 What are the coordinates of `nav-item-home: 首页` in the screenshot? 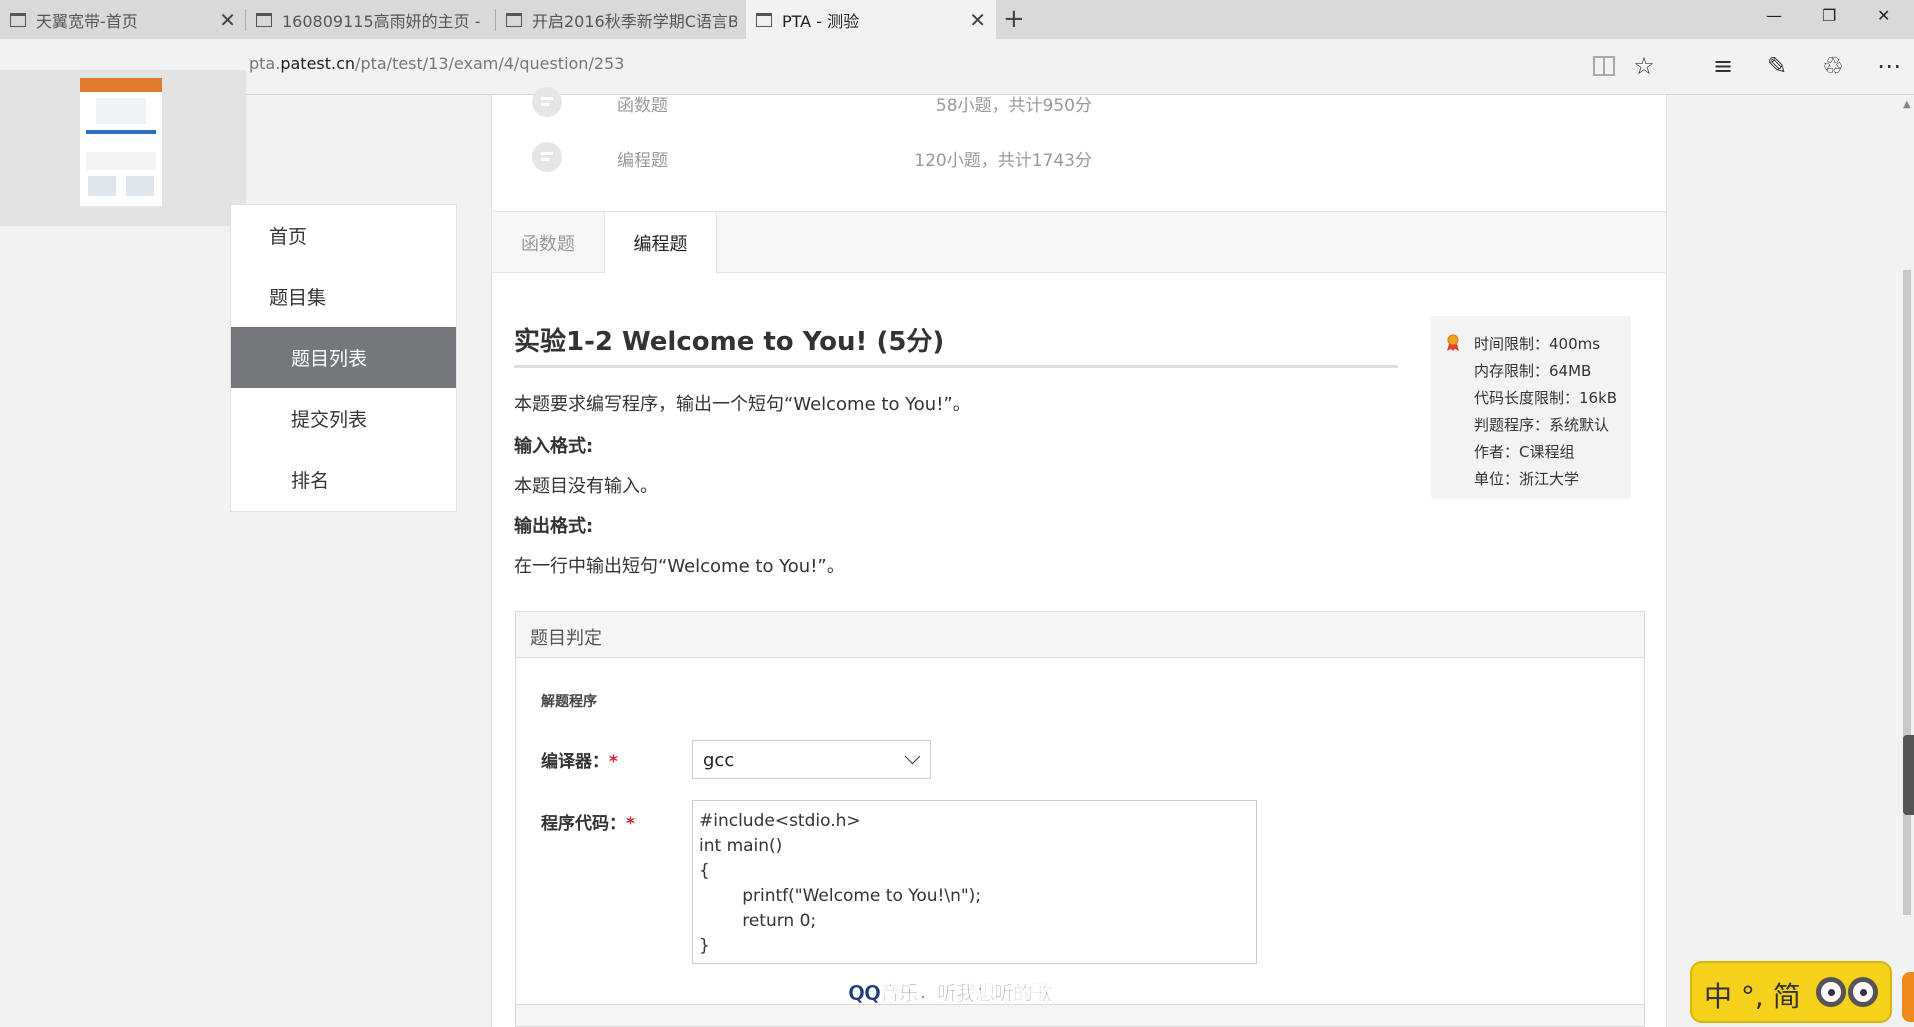 It's located at (343, 235).